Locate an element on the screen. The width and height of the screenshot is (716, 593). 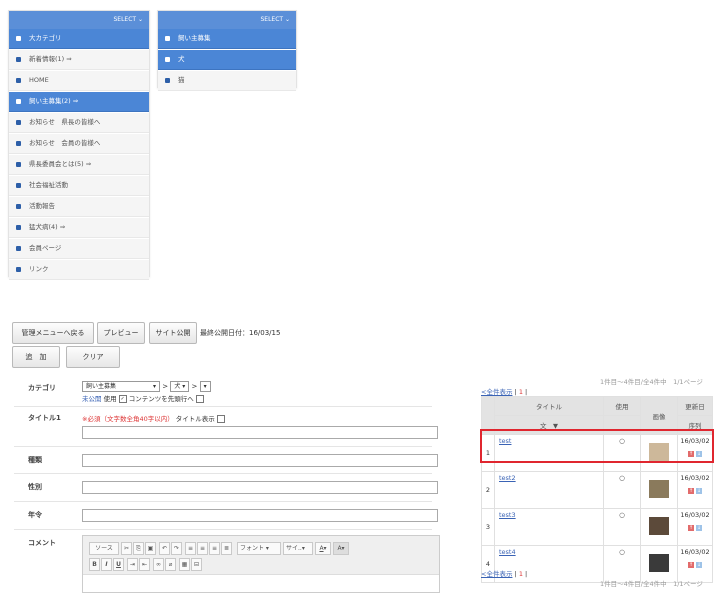
list-summary-top: 1件目〜4件目/全4件中 1/1ページ is located at coordinates (651, 382).